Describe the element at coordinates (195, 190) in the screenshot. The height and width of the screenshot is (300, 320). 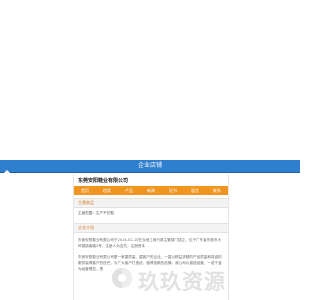
I see `nav-item-messages: 留言` at that location.